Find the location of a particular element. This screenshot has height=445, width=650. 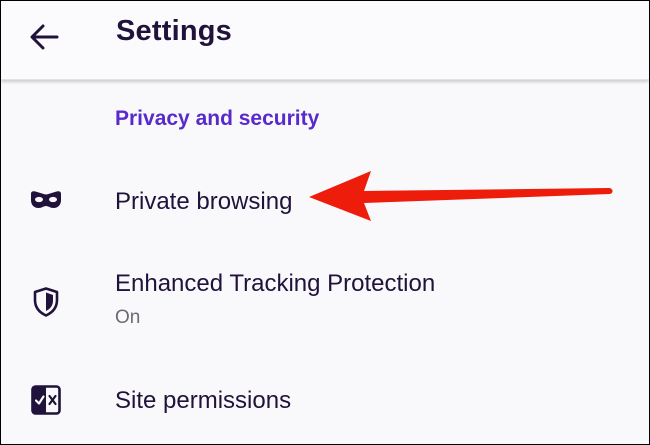

setting-status: On is located at coordinates (128, 317).